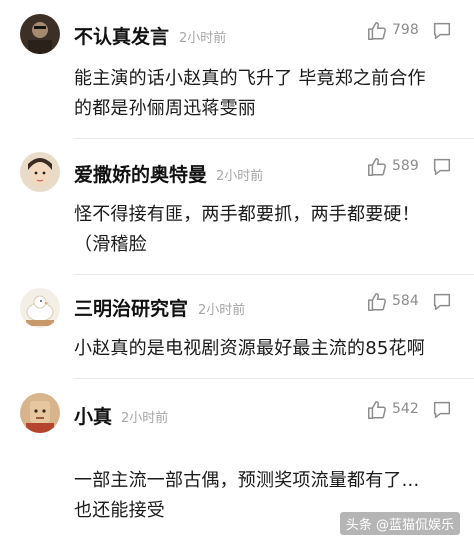 Image resolution: width=474 pixels, height=539 pixels. I want to click on username: 不认真发言, so click(121, 35).